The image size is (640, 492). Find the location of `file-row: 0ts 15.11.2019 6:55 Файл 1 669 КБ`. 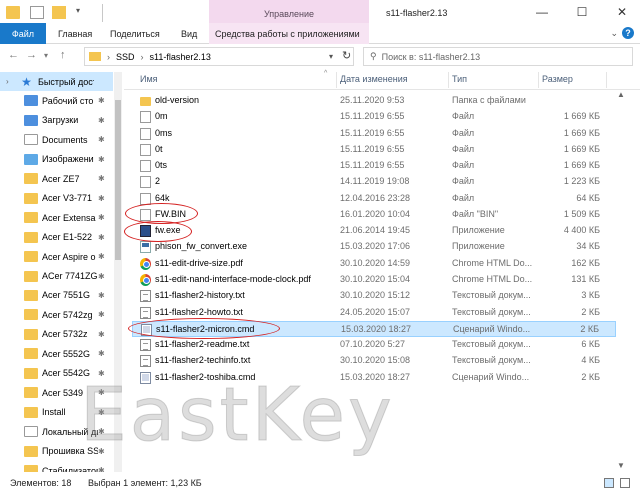

file-row: 0ts 15.11.2019 6:55 Файл 1 669 КБ is located at coordinates (374, 166).